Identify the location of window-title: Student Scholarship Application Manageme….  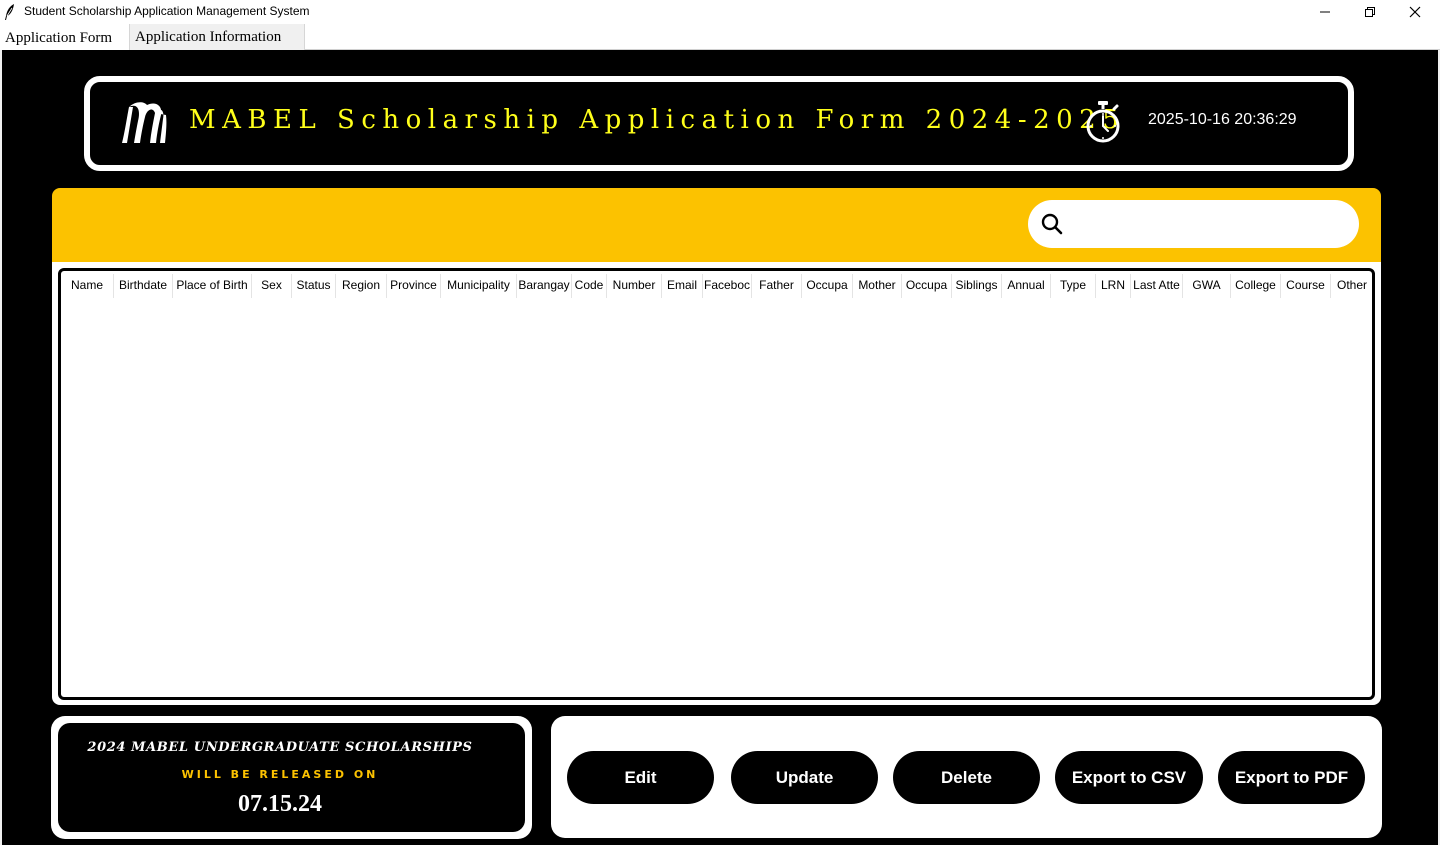
(167, 11).